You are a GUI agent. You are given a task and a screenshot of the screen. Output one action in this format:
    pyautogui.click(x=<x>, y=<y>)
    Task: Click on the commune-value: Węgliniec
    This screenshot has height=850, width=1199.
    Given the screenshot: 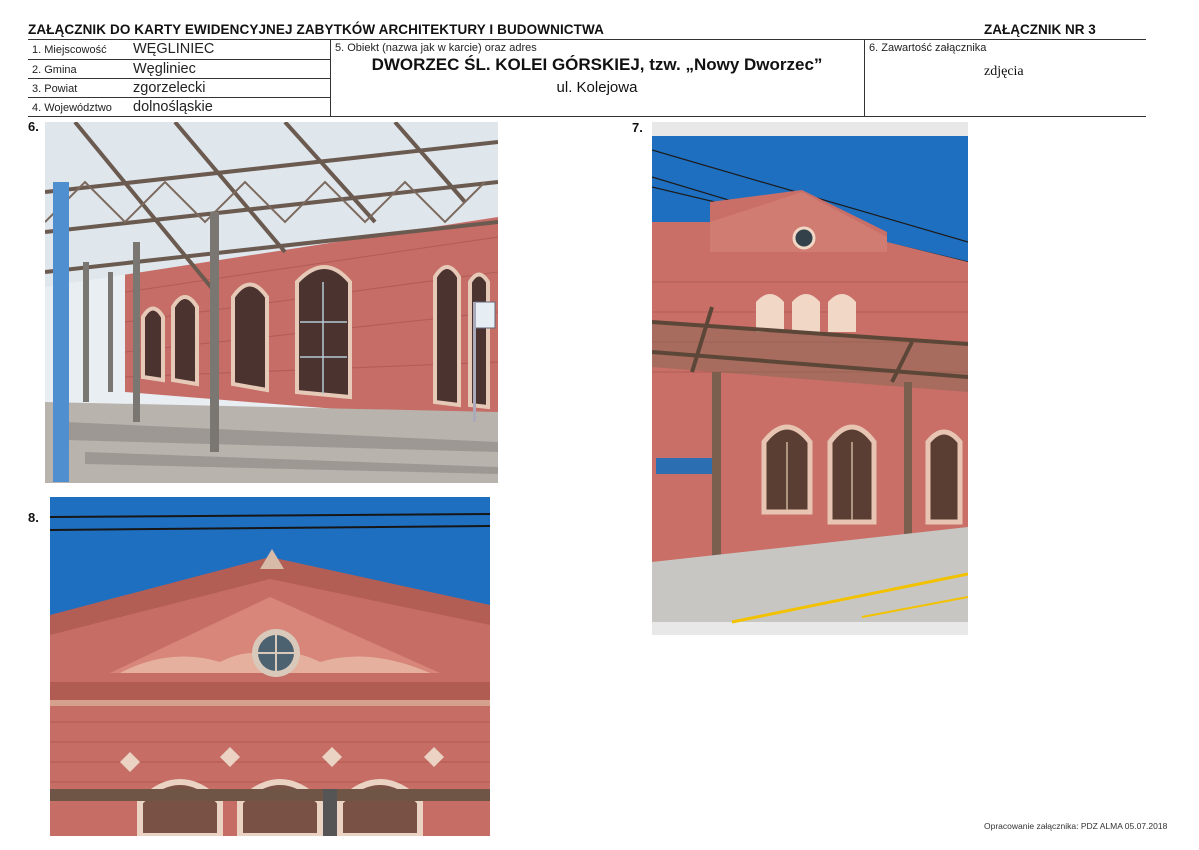 What is the action you would take?
    pyautogui.click(x=164, y=69)
    